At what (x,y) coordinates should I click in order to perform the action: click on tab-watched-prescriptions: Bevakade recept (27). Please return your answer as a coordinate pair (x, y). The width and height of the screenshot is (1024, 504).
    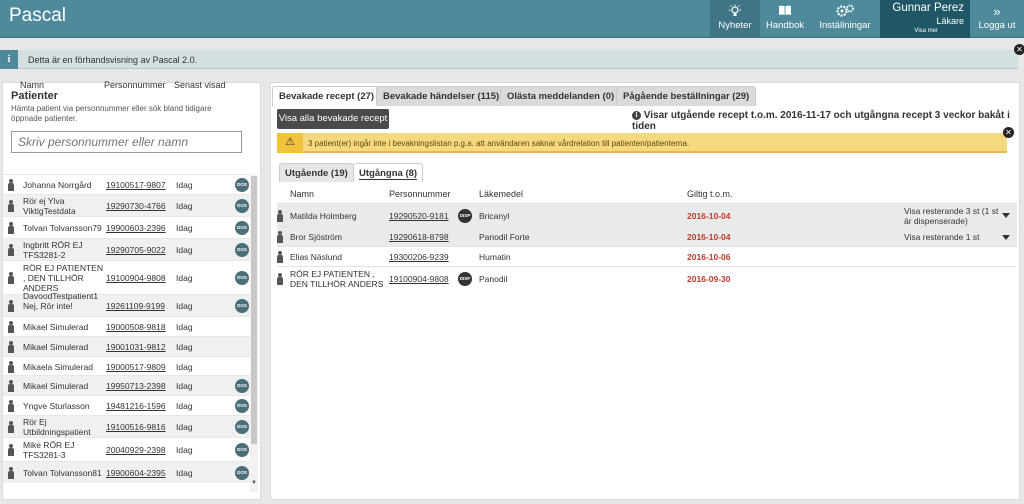
    Looking at the image, I should click on (327, 96).